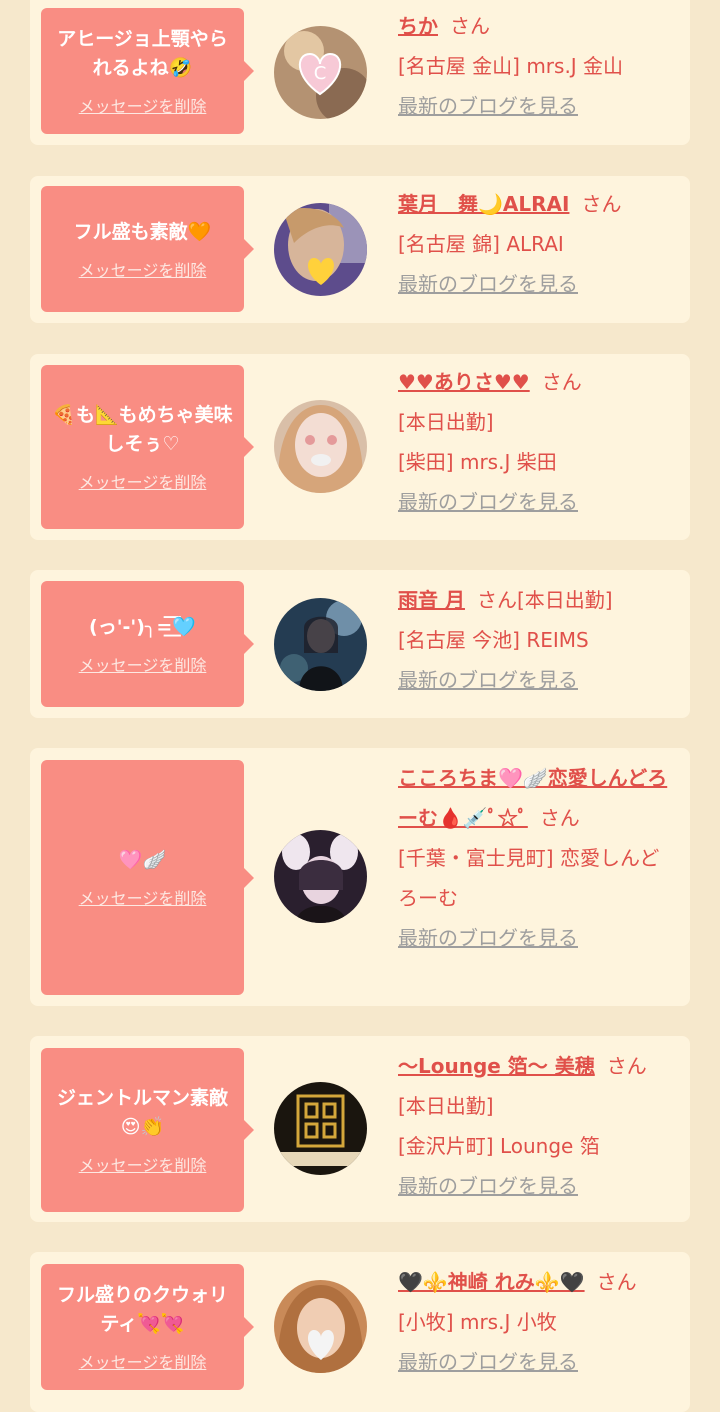 This screenshot has width=720, height=1412. What do you see at coordinates (142, 860) in the screenshot?
I see `message-text: 🩷🪽` at bounding box center [142, 860].